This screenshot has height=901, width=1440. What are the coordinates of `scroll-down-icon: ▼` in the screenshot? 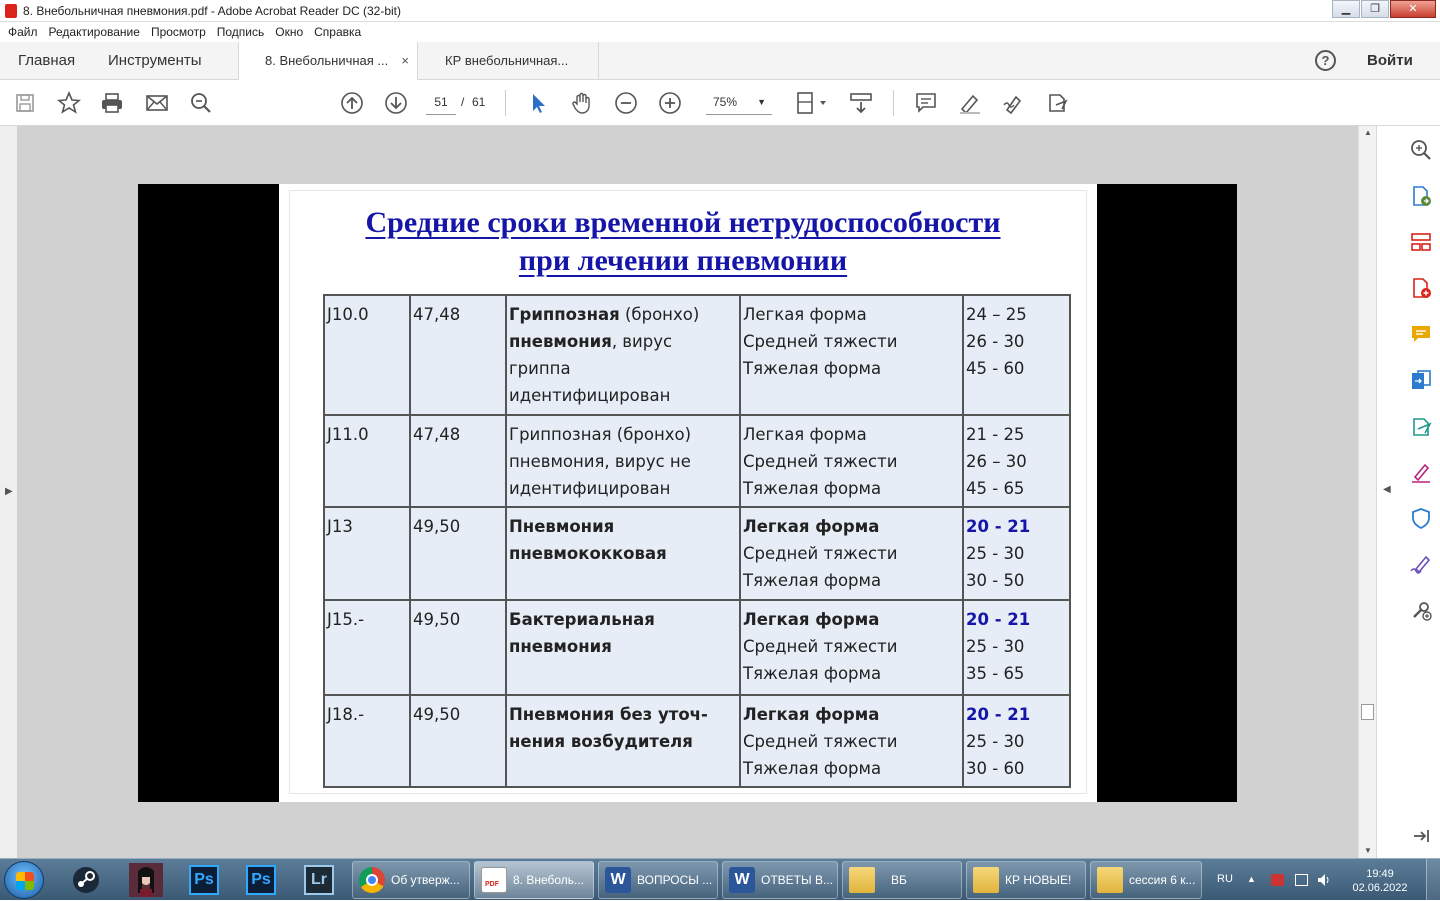 It's located at (1368, 850).